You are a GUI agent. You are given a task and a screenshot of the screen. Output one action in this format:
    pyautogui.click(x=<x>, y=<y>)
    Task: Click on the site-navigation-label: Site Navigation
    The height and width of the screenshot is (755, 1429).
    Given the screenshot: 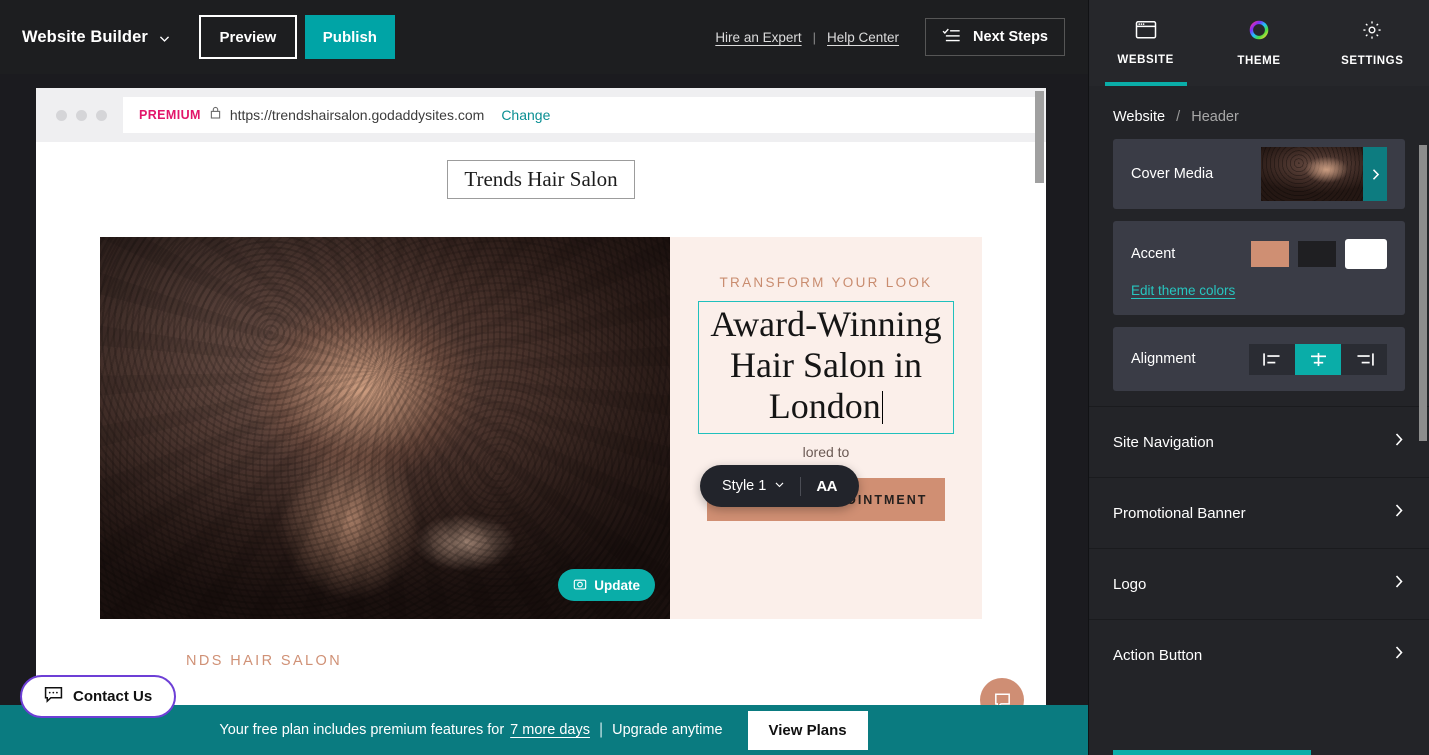 What is the action you would take?
    pyautogui.click(x=1163, y=442)
    